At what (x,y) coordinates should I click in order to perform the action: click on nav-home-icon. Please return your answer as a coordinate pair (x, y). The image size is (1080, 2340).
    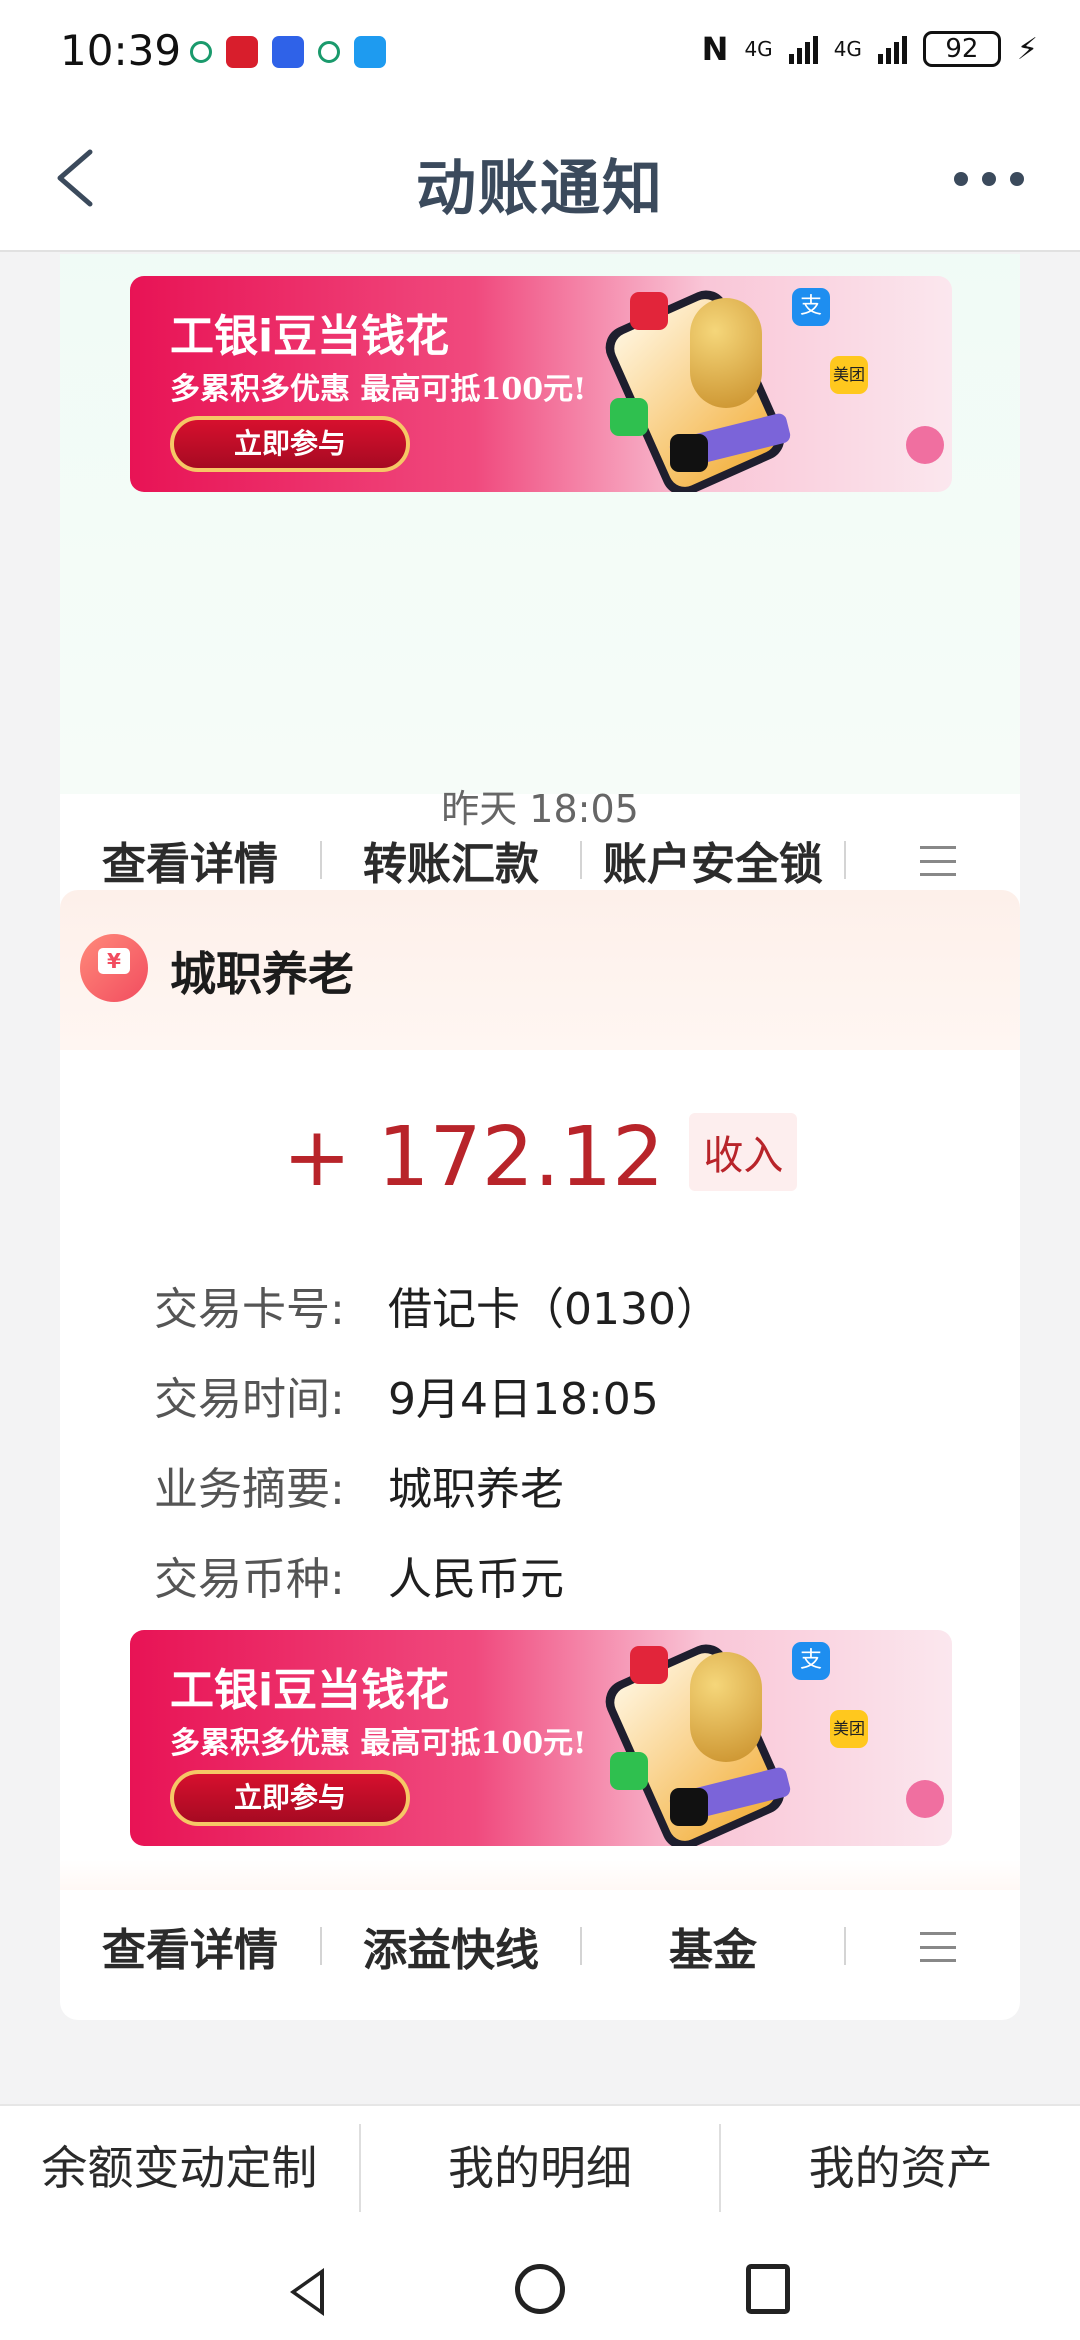
    Looking at the image, I should click on (540, 2289).